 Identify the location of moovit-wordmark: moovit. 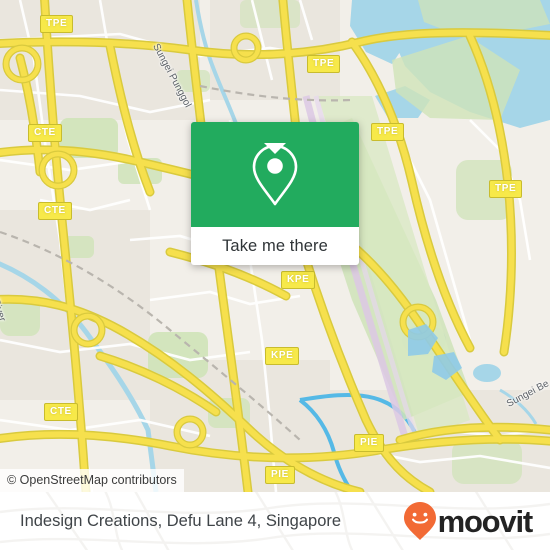
(485, 521).